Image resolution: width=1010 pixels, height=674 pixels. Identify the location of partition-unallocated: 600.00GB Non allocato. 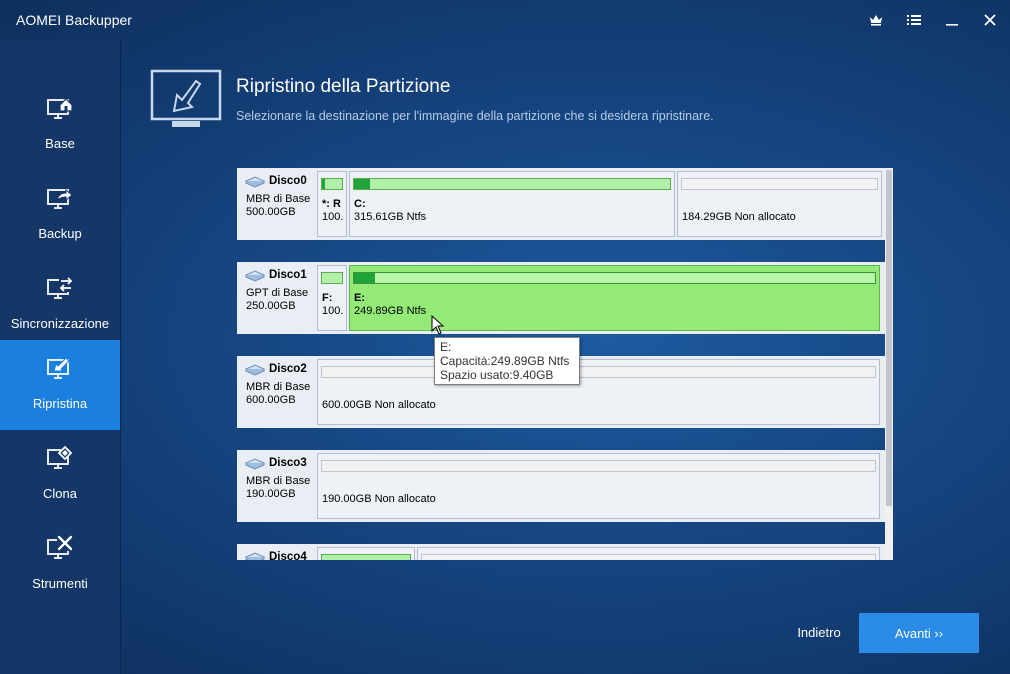
(598, 392).